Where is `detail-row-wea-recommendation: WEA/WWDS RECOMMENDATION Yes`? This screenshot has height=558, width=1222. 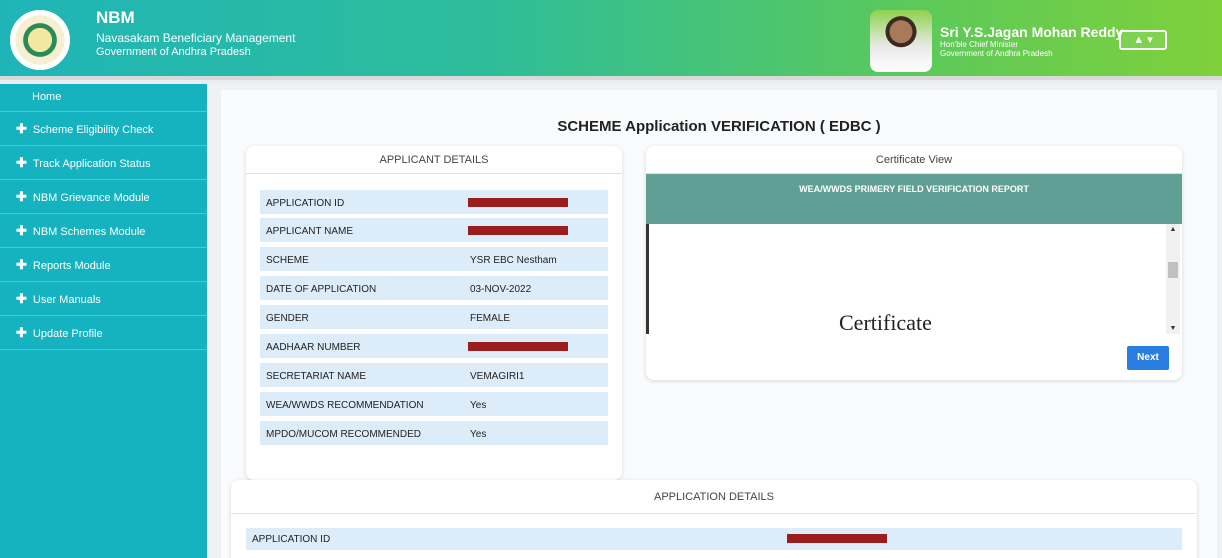 detail-row-wea-recommendation: WEA/WWDS RECOMMENDATION Yes is located at coordinates (434, 405).